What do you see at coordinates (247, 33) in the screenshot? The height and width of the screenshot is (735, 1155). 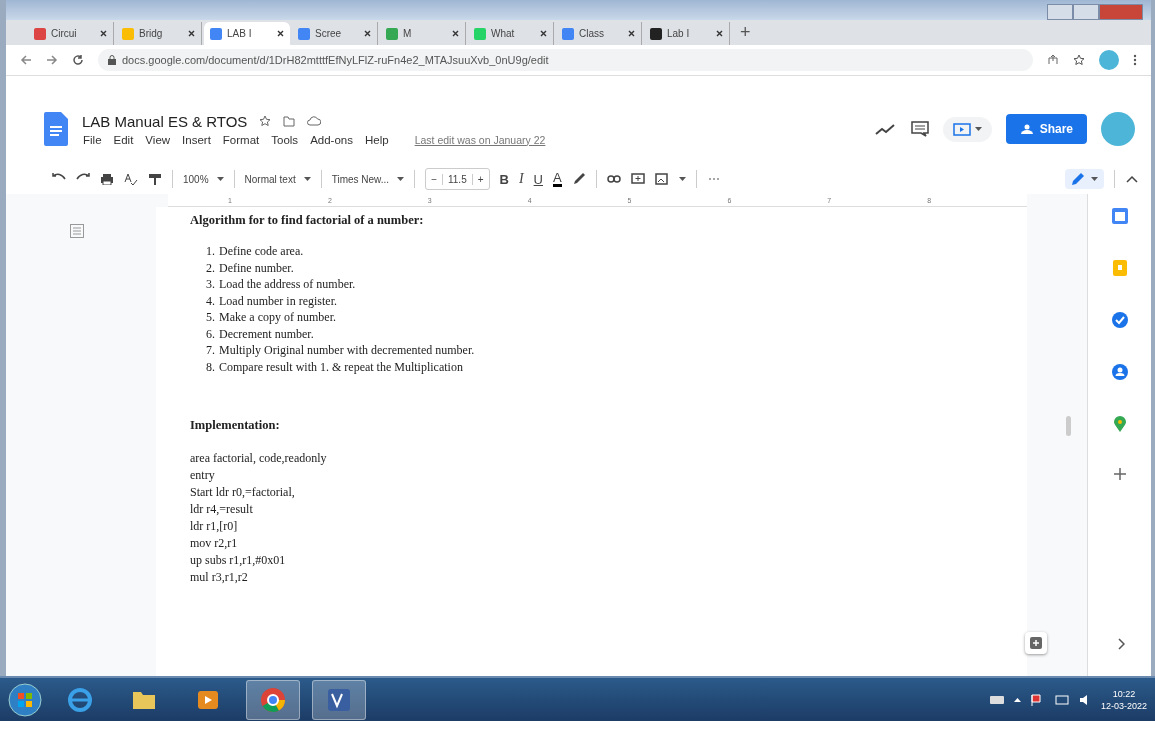 I see `browser-tab: LAB I` at bounding box center [247, 33].